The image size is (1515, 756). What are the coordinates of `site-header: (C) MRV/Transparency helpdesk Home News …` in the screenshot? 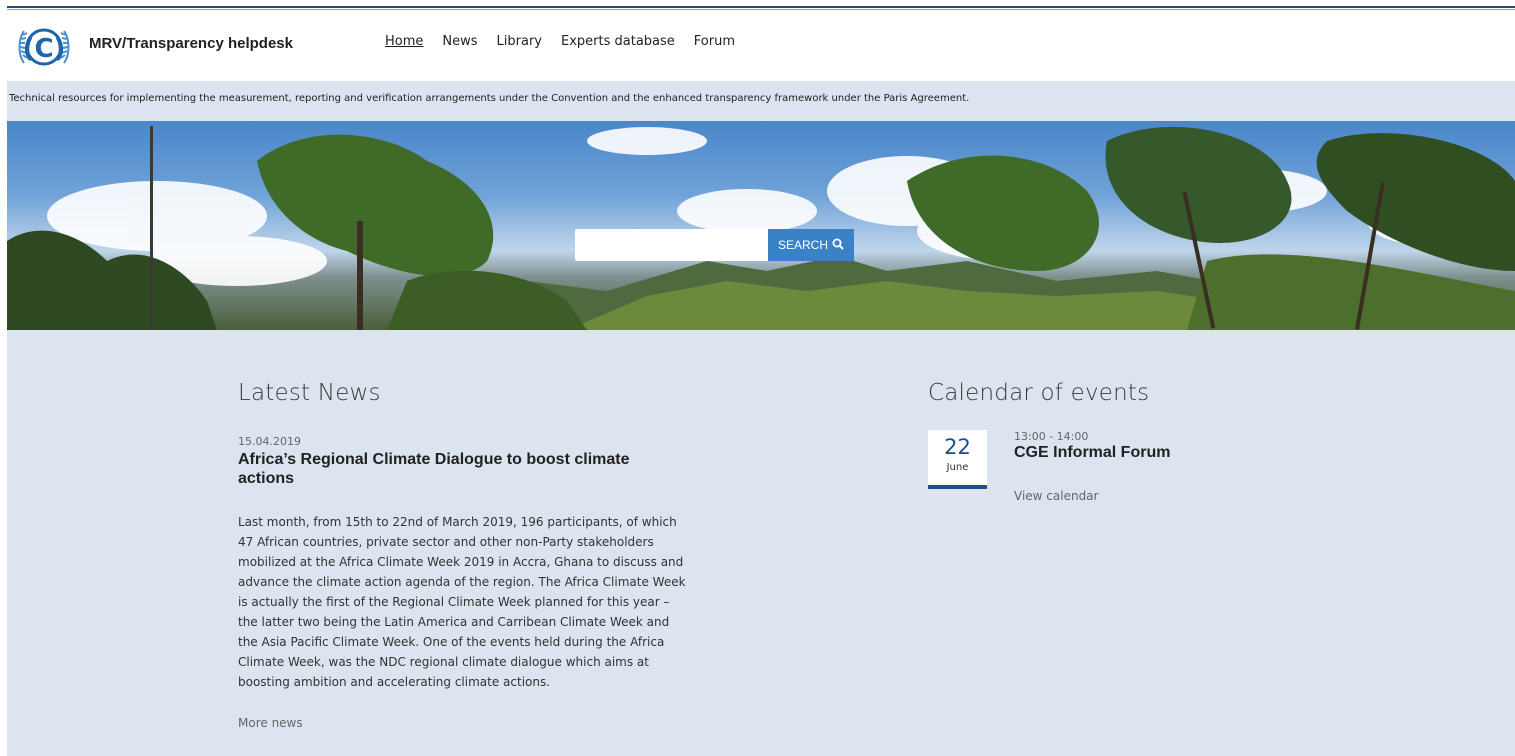 It's located at (761, 45).